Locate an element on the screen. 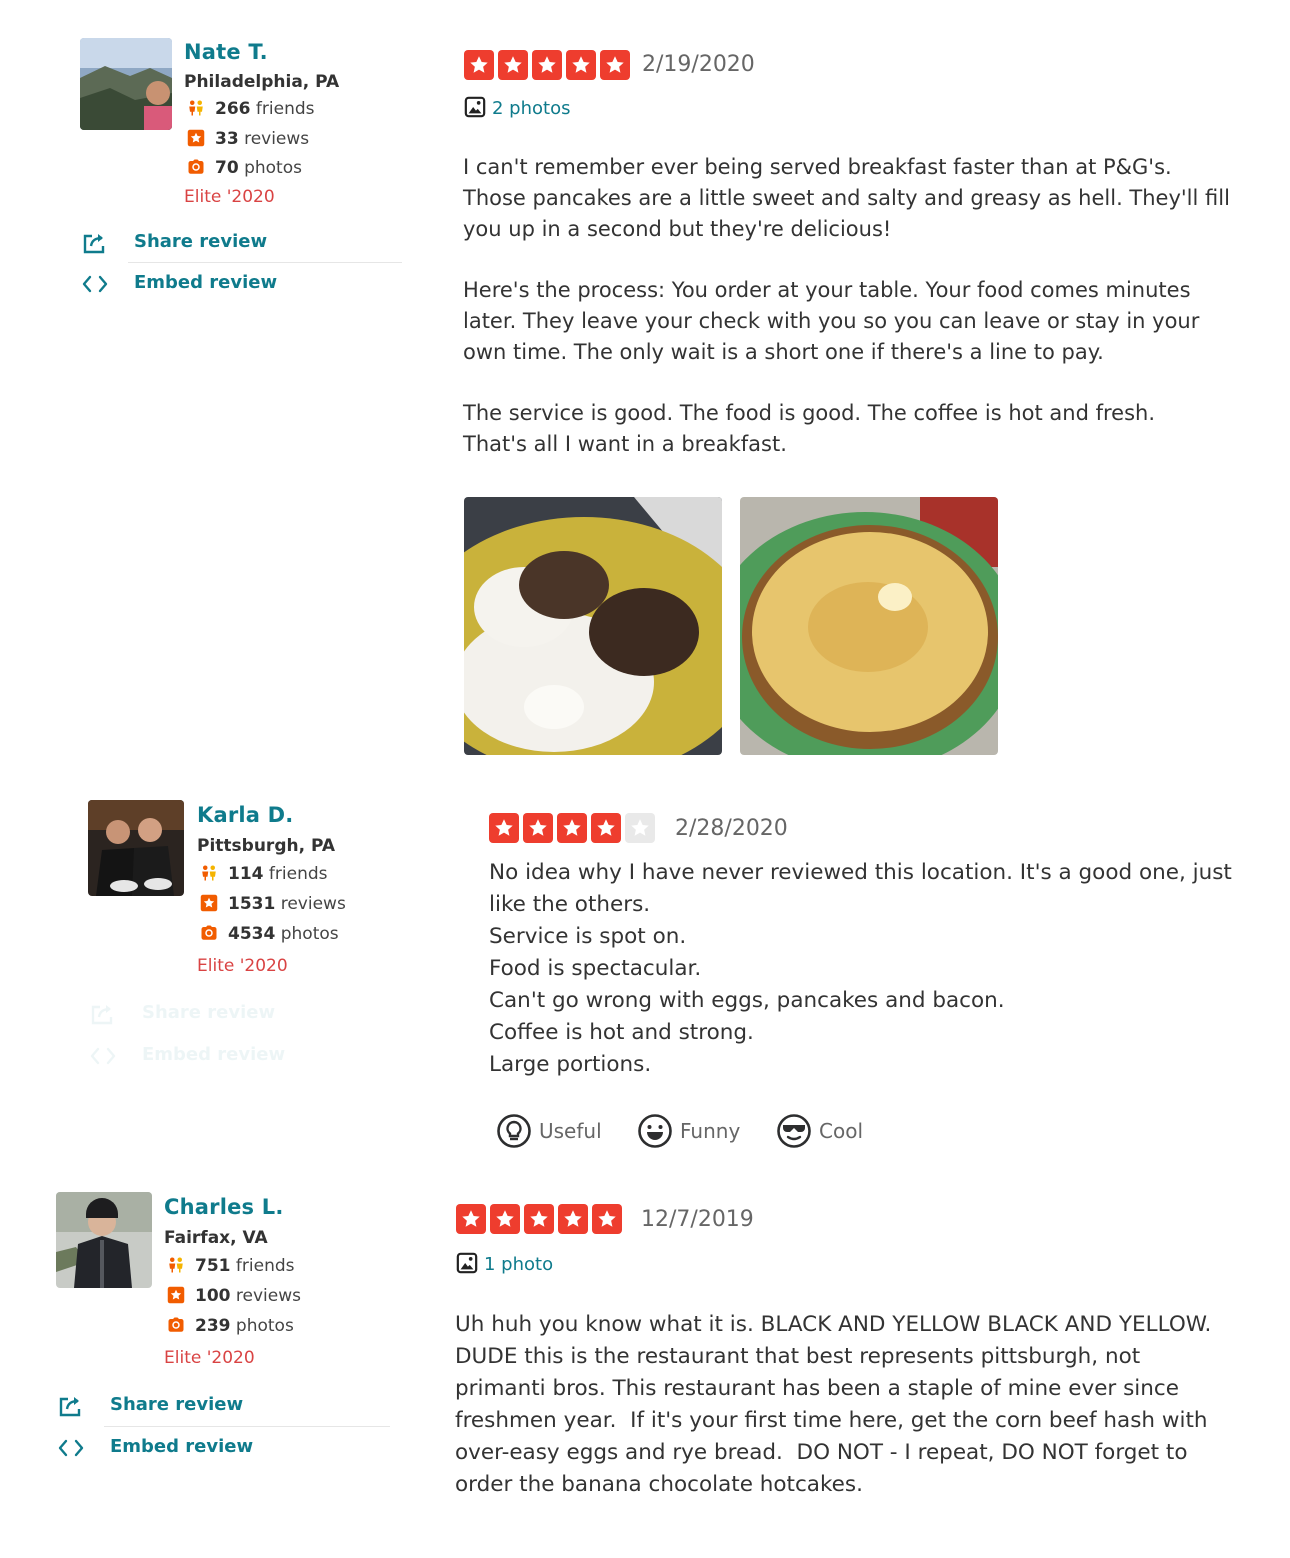 The width and height of the screenshot is (1290, 1558). review-photo-pancake is located at coordinates (869, 626).